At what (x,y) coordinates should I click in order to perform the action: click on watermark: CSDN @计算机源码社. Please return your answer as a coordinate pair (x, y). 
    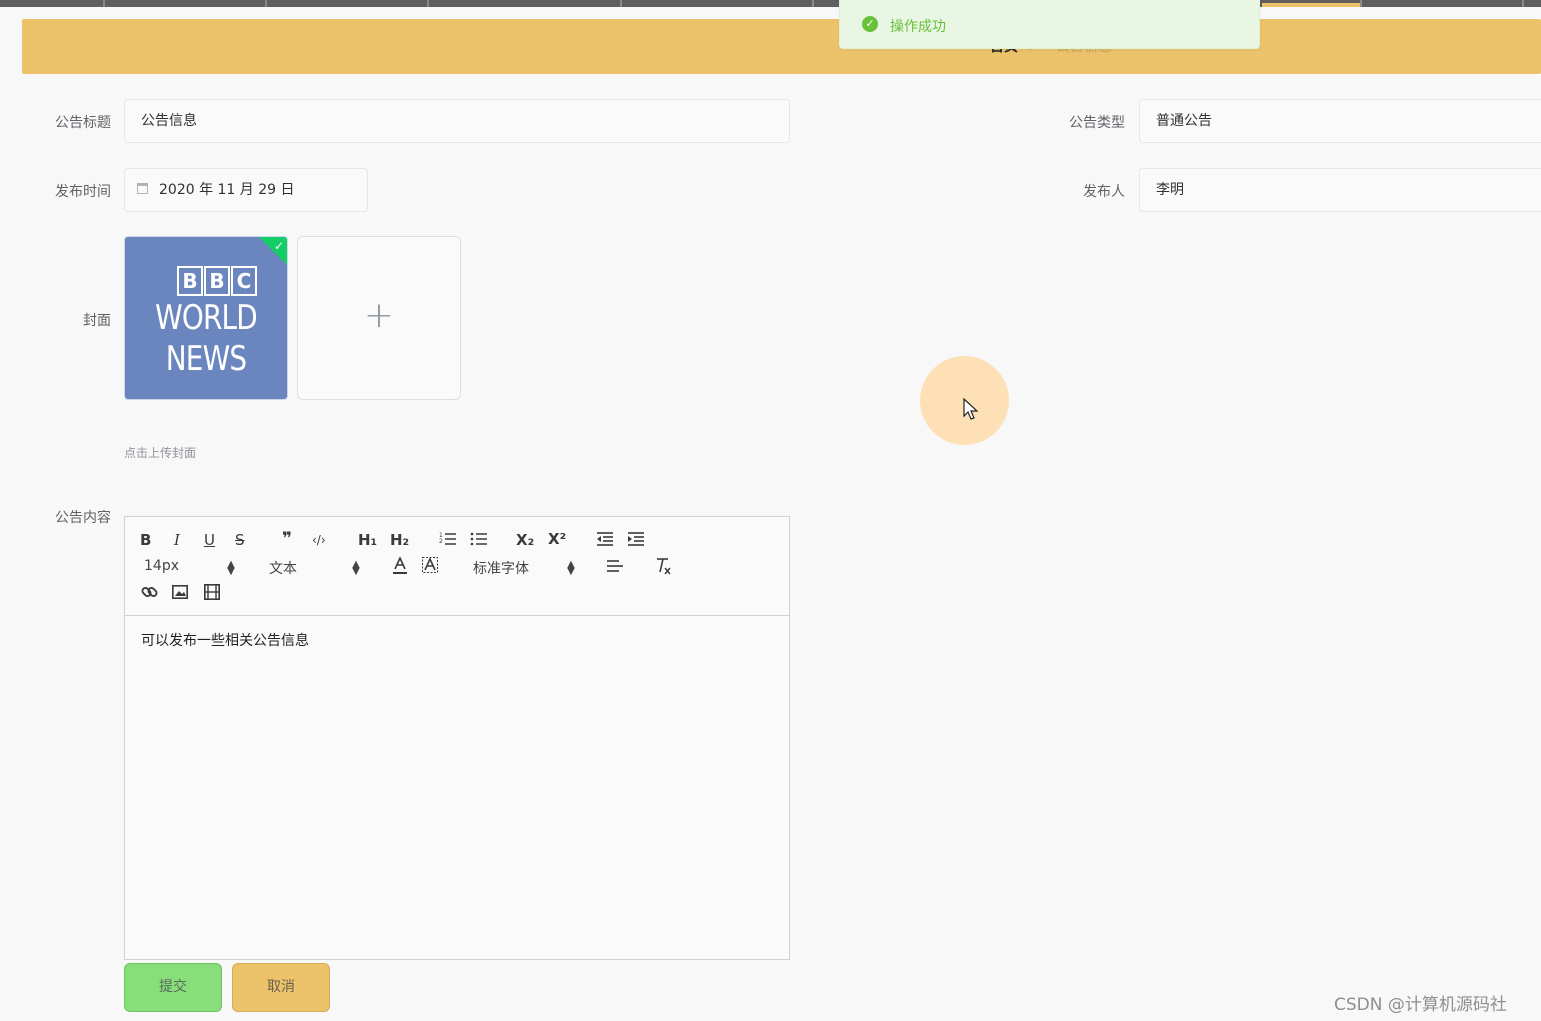
    Looking at the image, I should click on (1420, 1005).